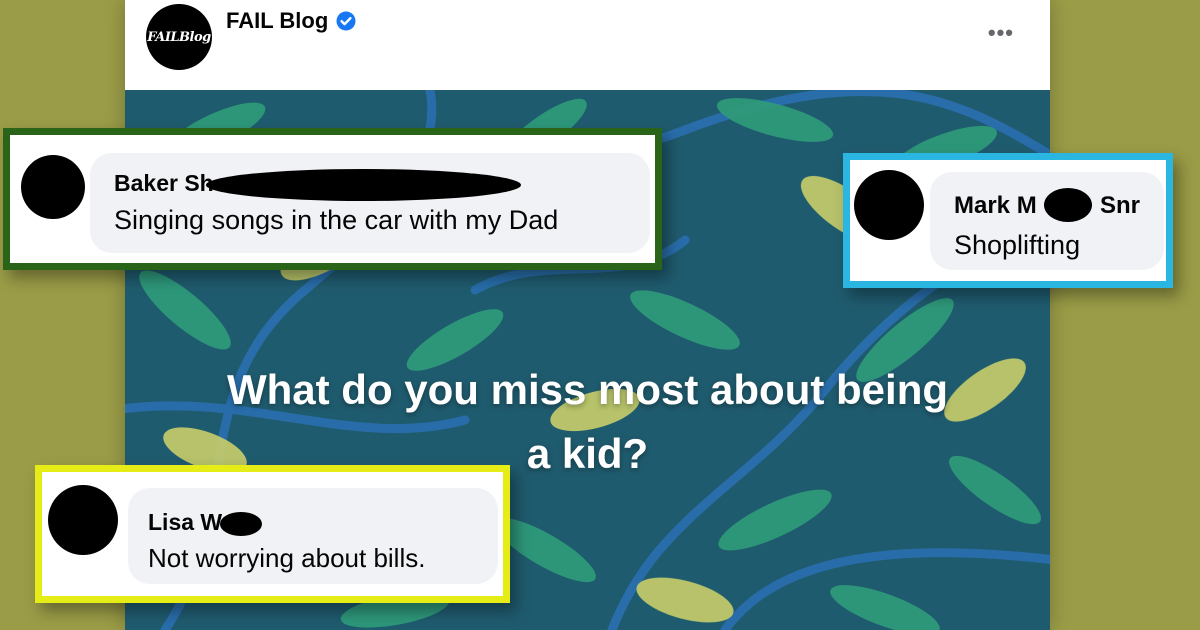  I want to click on comment-card-mark: Mark M Snr Shoplifting, so click(1008, 220).